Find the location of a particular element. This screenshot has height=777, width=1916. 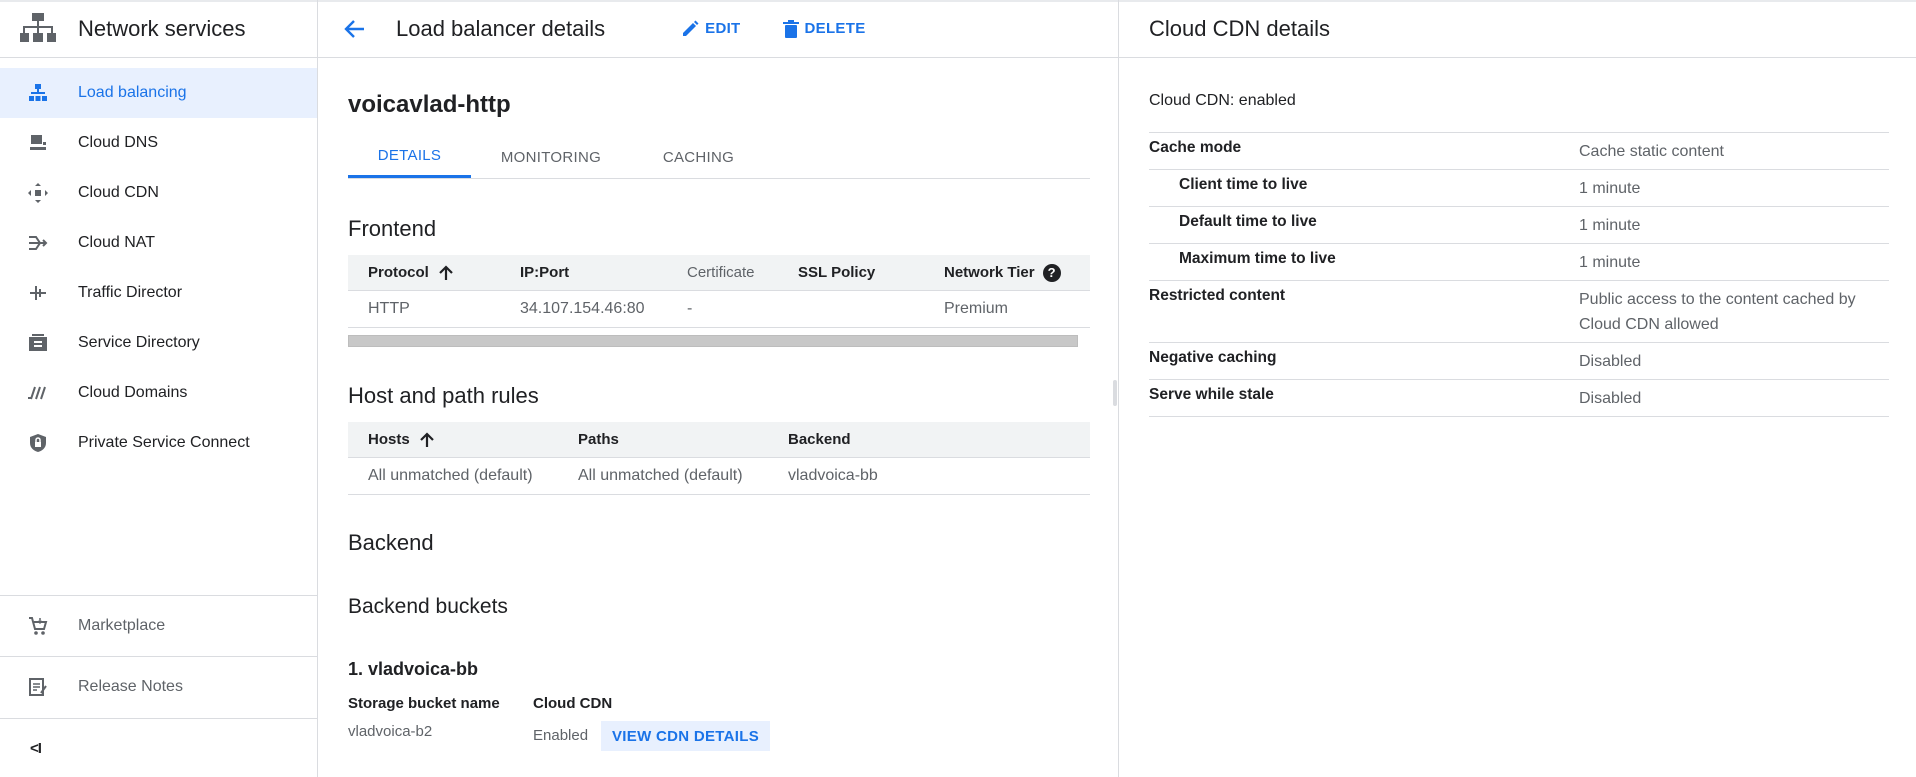

sidebar-item-label: Marketplace is located at coordinates (122, 625).